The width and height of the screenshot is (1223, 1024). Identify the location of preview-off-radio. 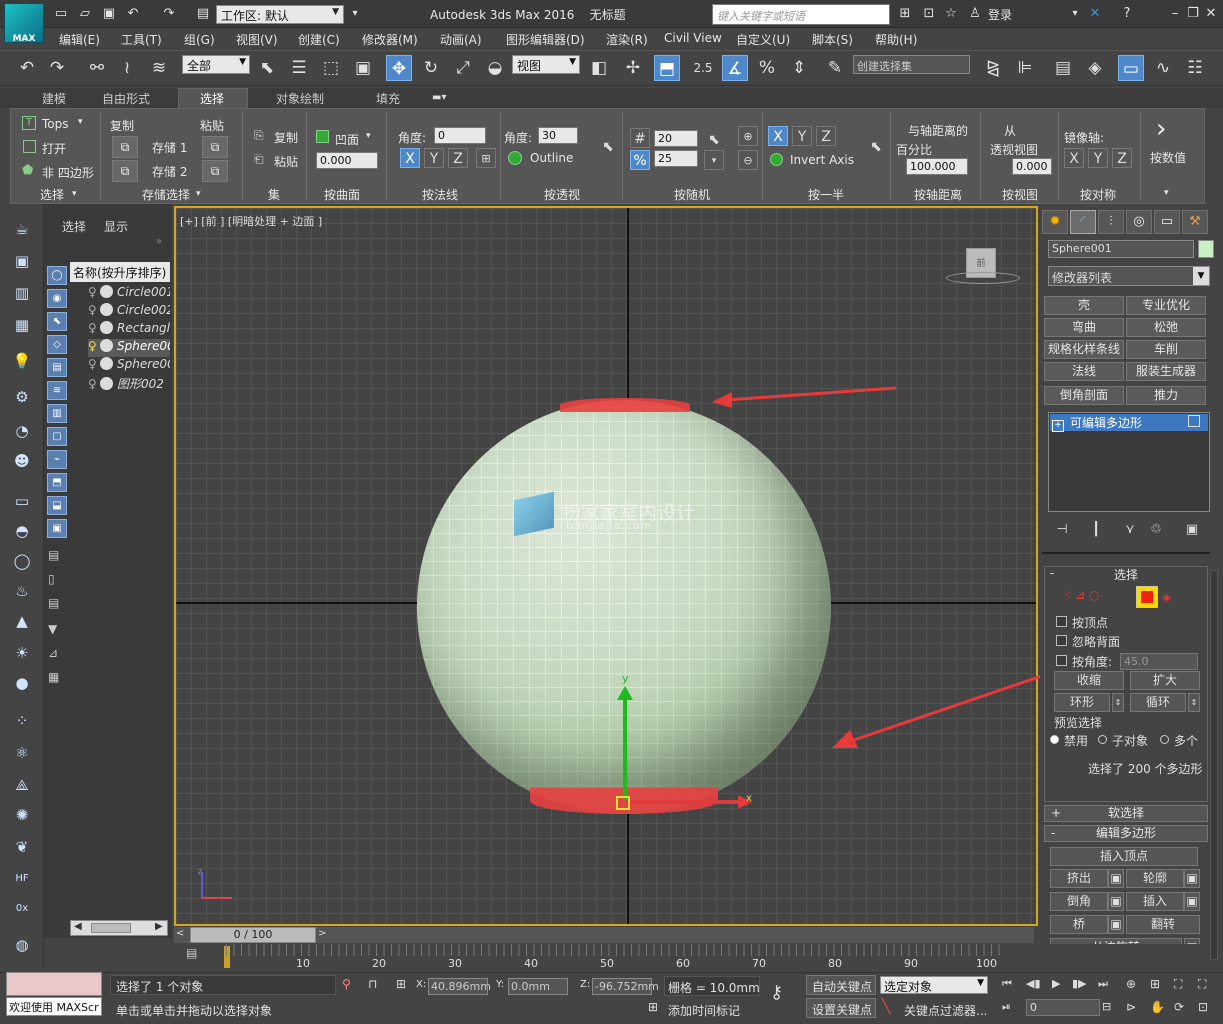
(1054, 739).